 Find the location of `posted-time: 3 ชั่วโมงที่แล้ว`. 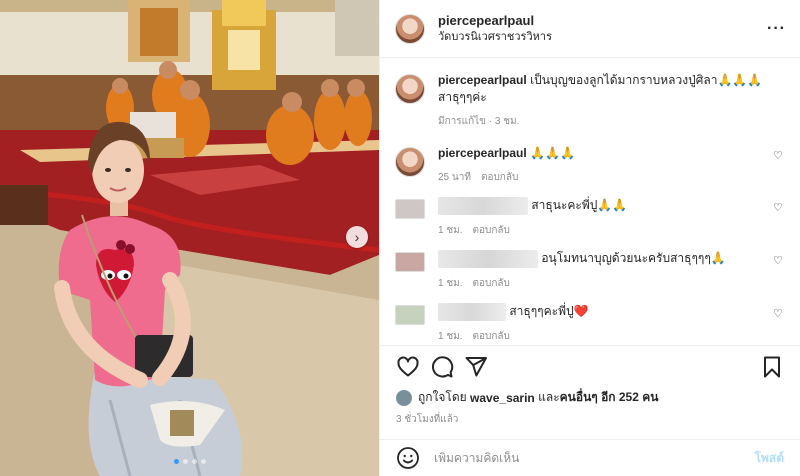

posted-time: 3 ชั่วโมงที่แล้ว is located at coordinates (590, 419).